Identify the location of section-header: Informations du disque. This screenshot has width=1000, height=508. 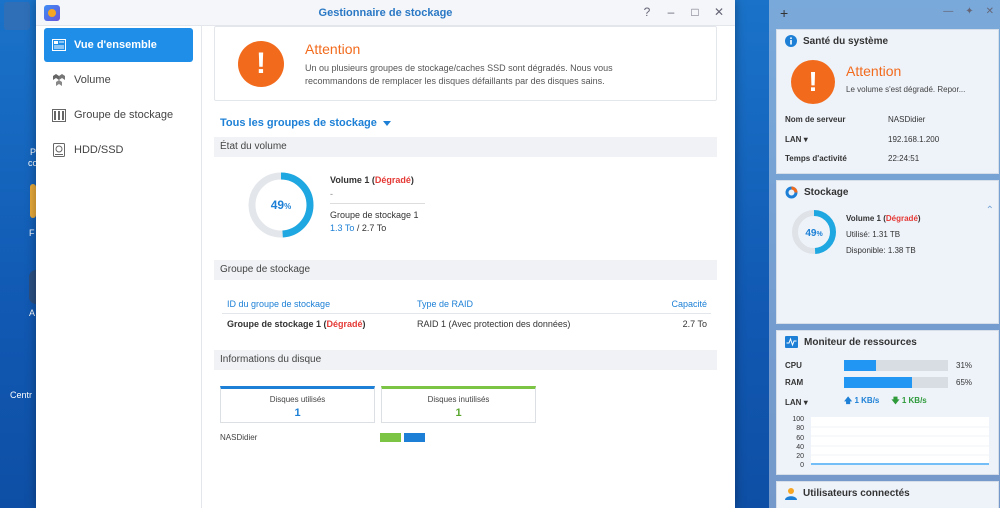
(465, 360).